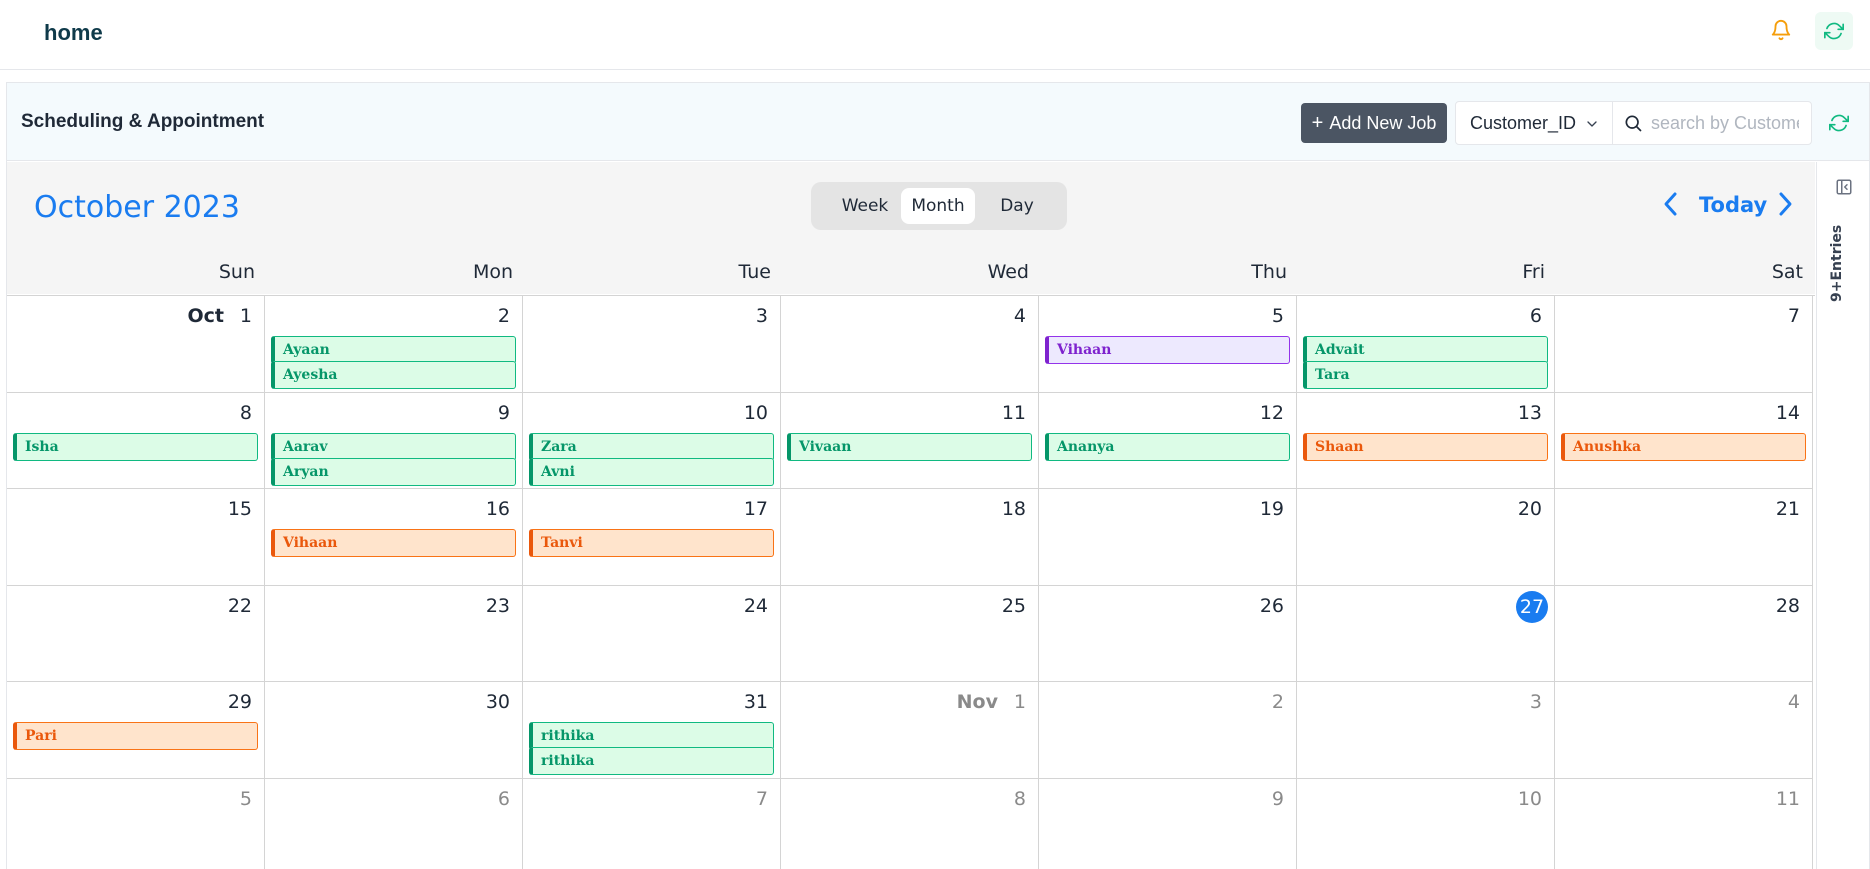 The image size is (1870, 869). What do you see at coordinates (1844, 187) in the screenshot?
I see `panel-collapse-icon` at bounding box center [1844, 187].